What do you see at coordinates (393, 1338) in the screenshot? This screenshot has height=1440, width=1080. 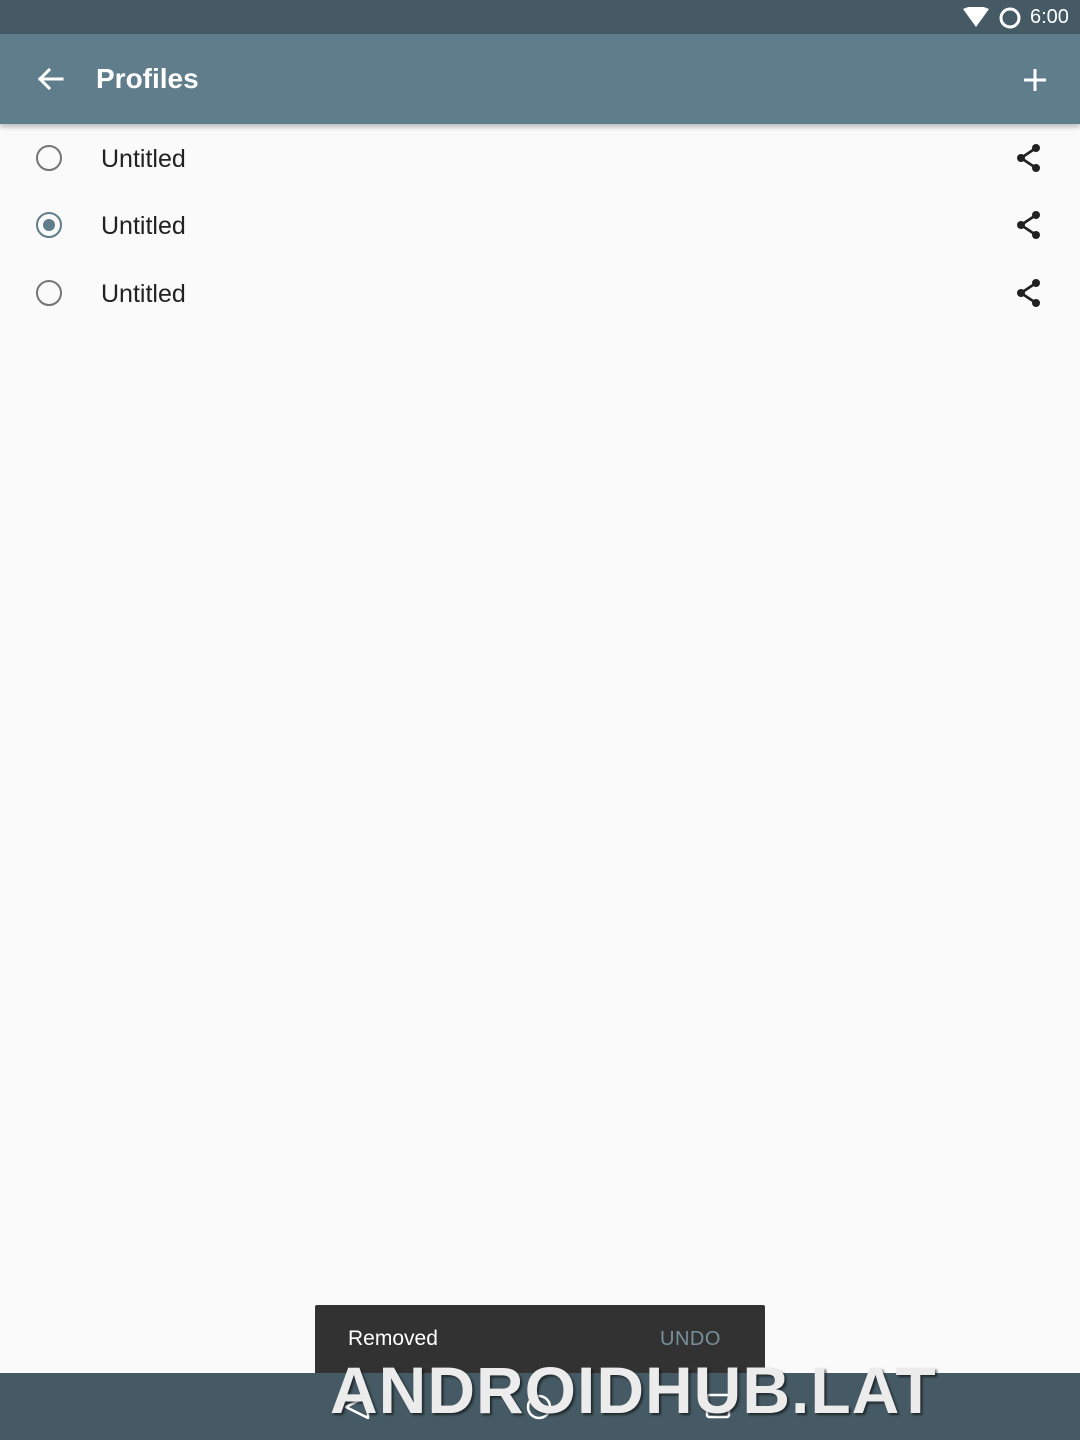 I see `snackbar-message: Removed` at bounding box center [393, 1338].